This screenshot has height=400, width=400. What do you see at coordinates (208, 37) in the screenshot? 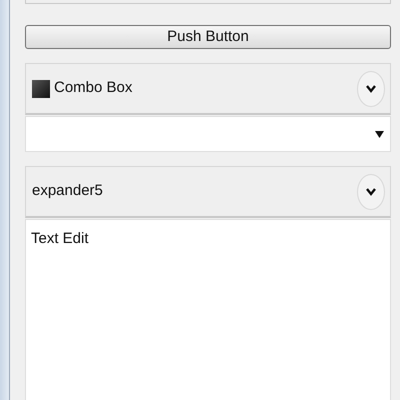
I see `push-button: Push Button` at bounding box center [208, 37].